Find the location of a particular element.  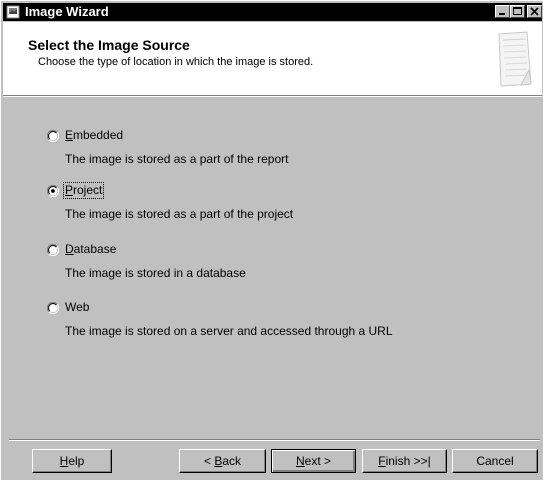

minimize-button is located at coordinates (502, 11).